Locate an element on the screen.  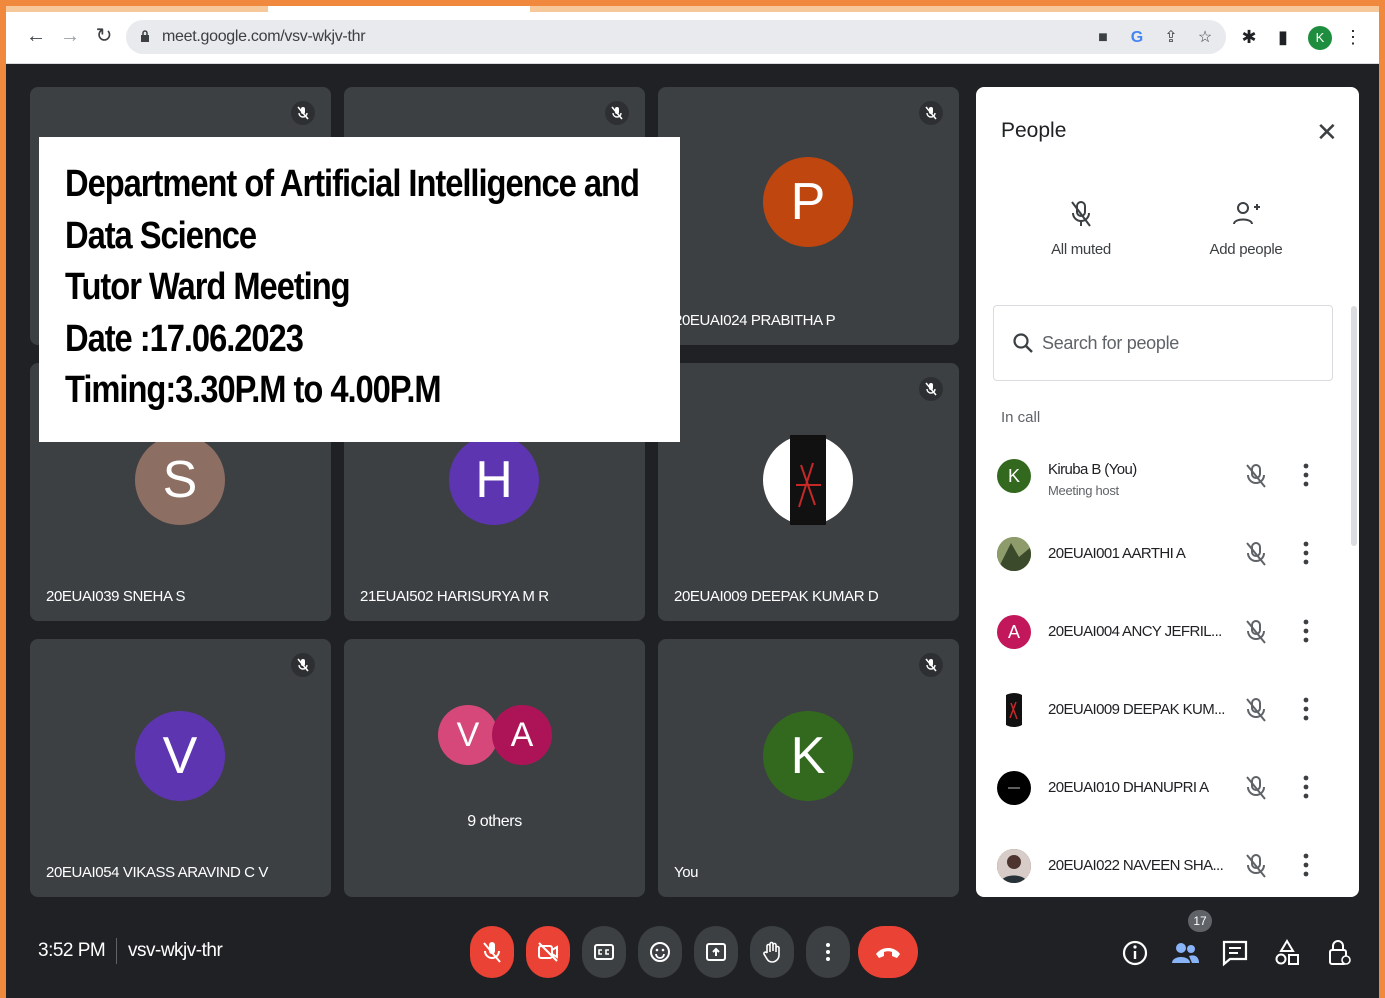
avatar-others-v: V is located at coordinates (468, 735).